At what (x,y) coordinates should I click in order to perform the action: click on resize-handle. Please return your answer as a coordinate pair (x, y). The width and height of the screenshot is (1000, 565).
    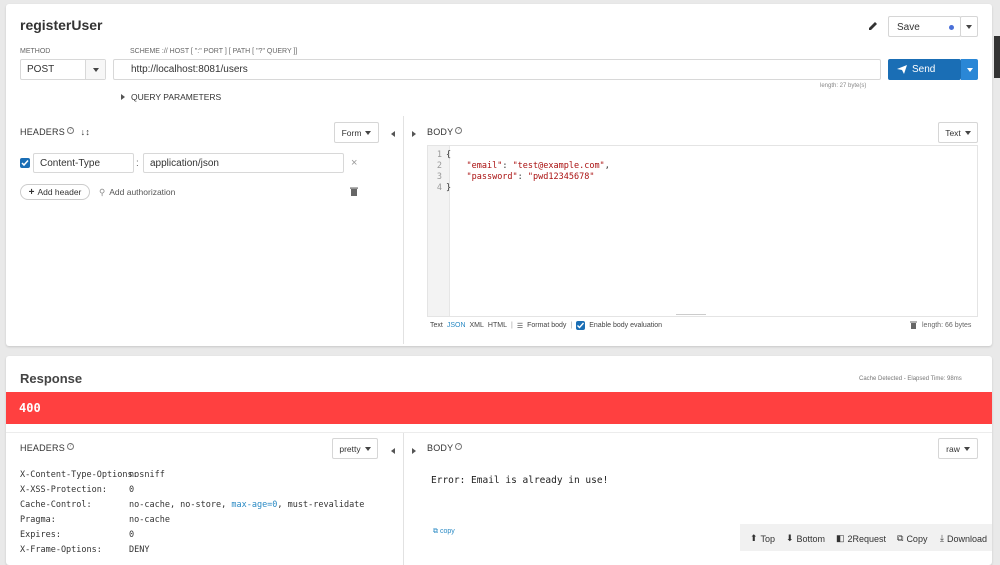
    Looking at the image, I should click on (691, 314).